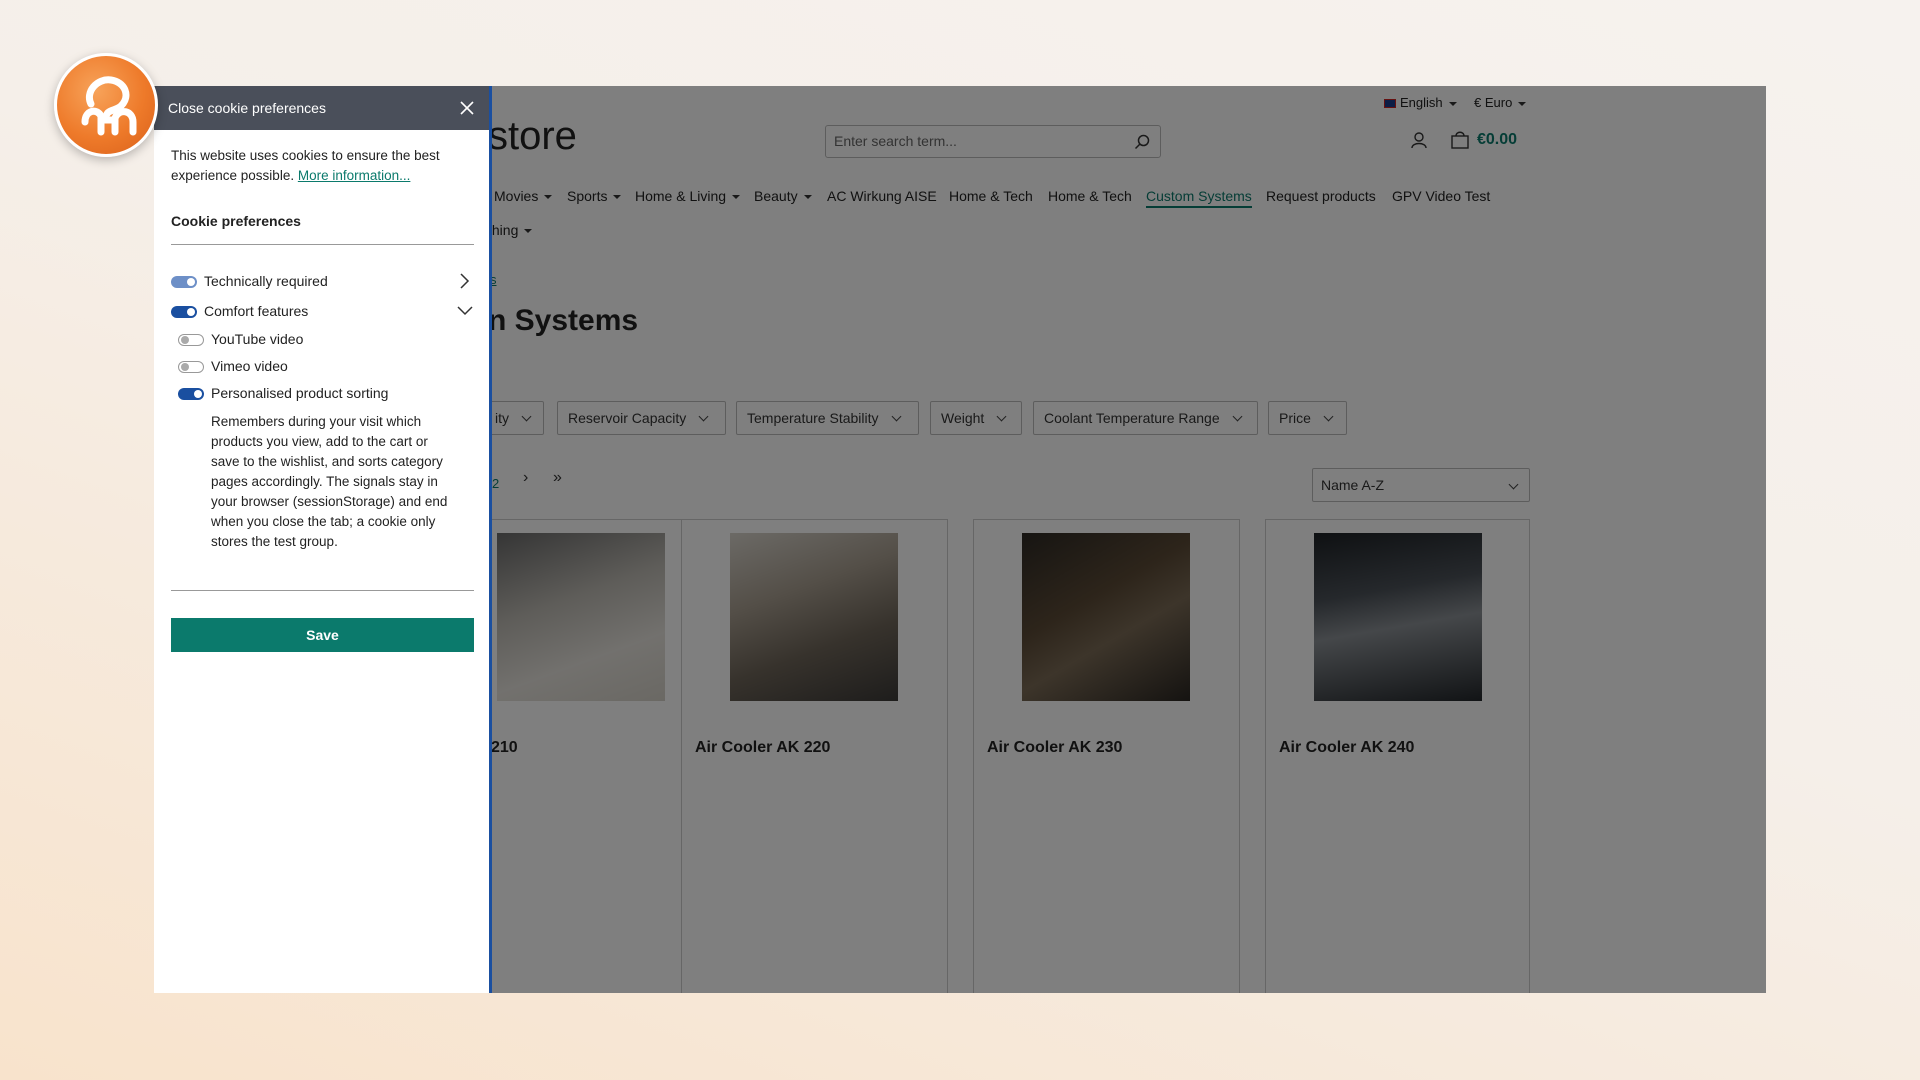 This screenshot has width=1920, height=1080. What do you see at coordinates (324, 481) in the screenshot?
I see `sorting-description-line: pages accordingly. The signals stay in` at bounding box center [324, 481].